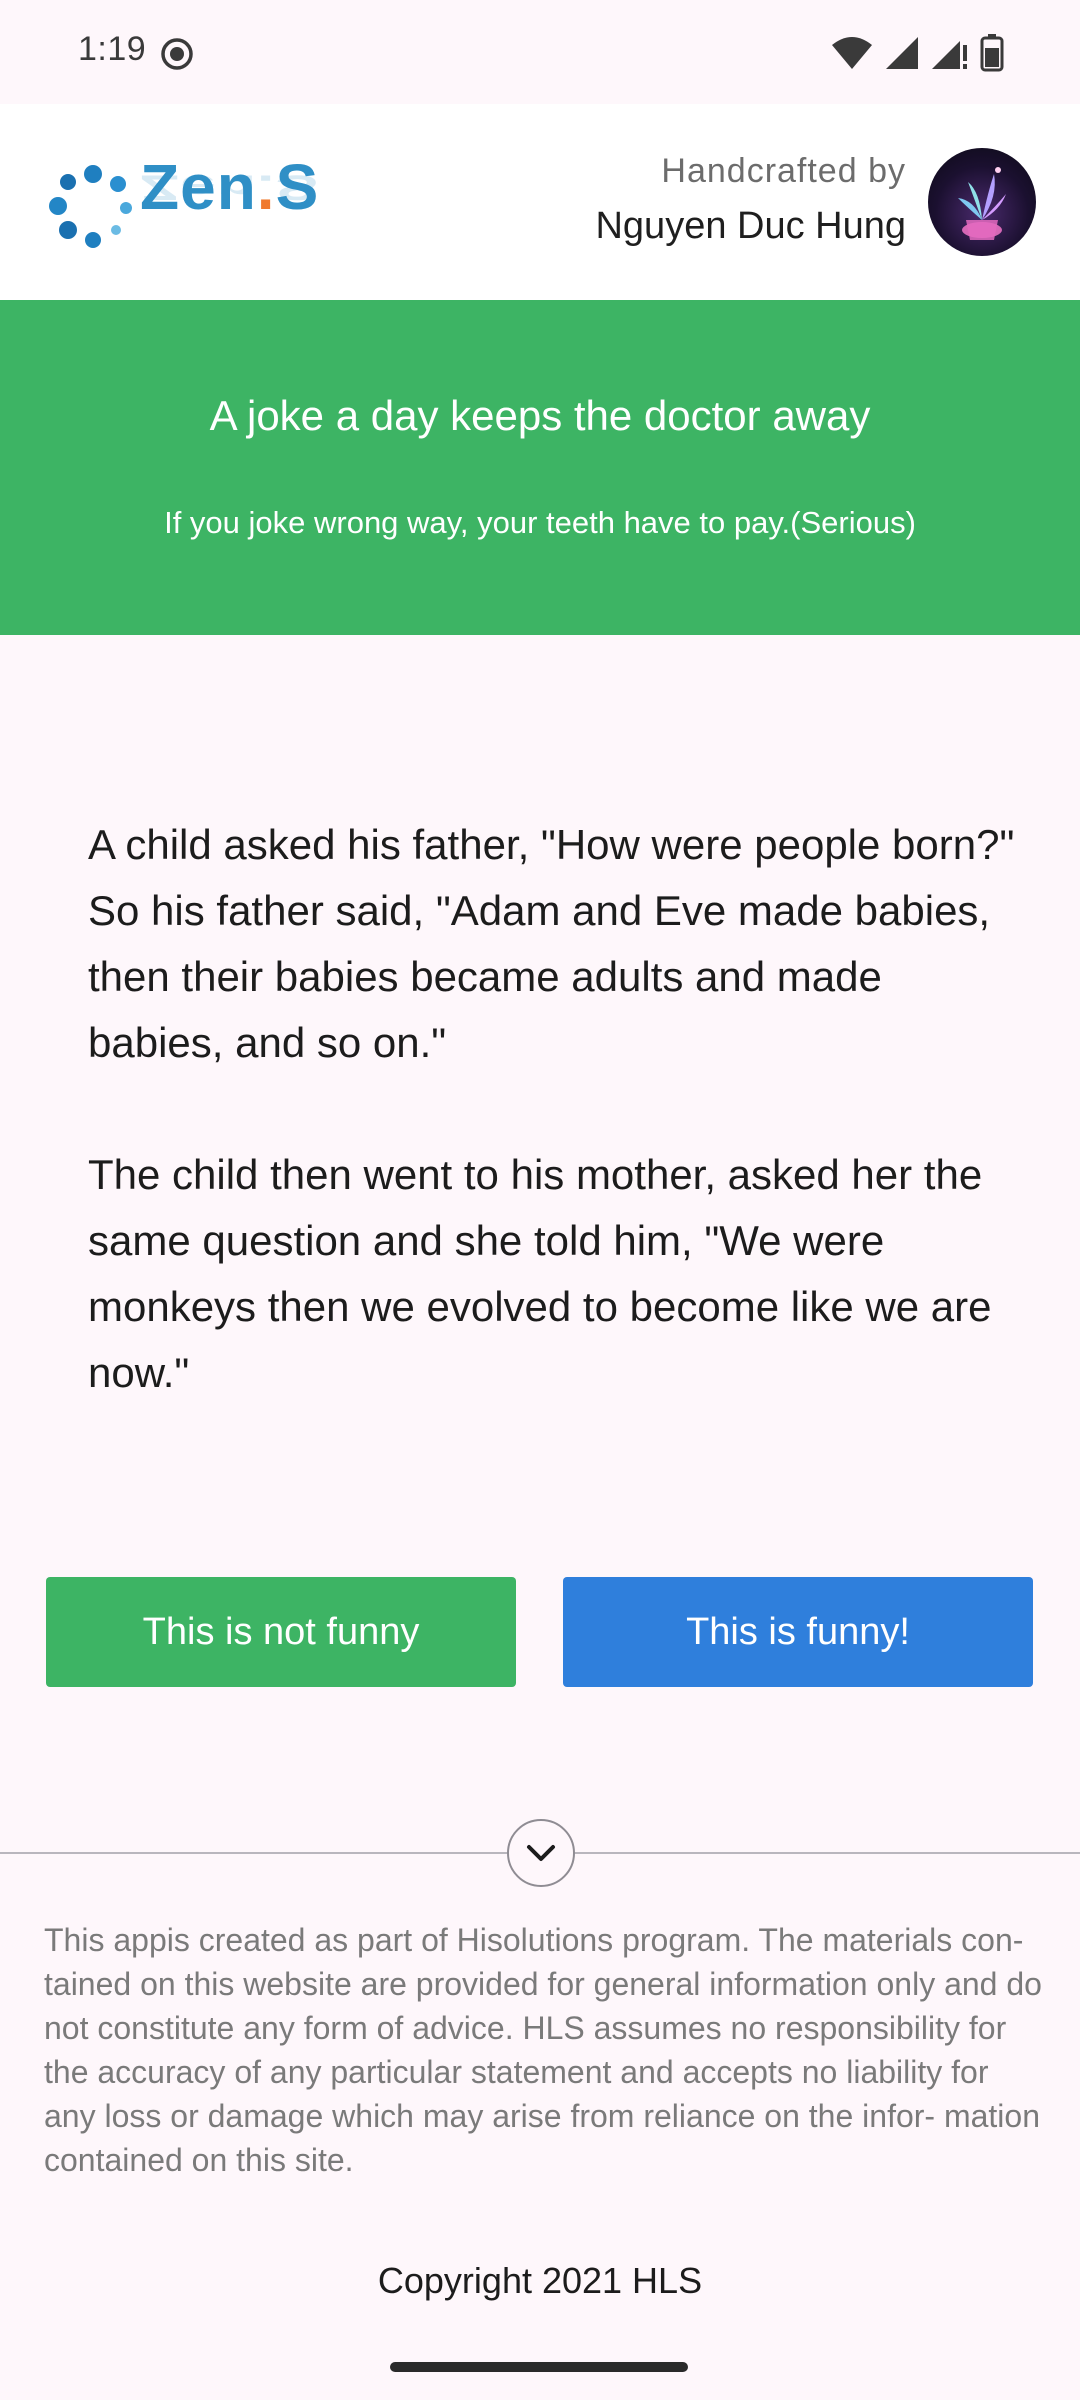  What do you see at coordinates (539, 2367) in the screenshot?
I see `home-indicator` at bounding box center [539, 2367].